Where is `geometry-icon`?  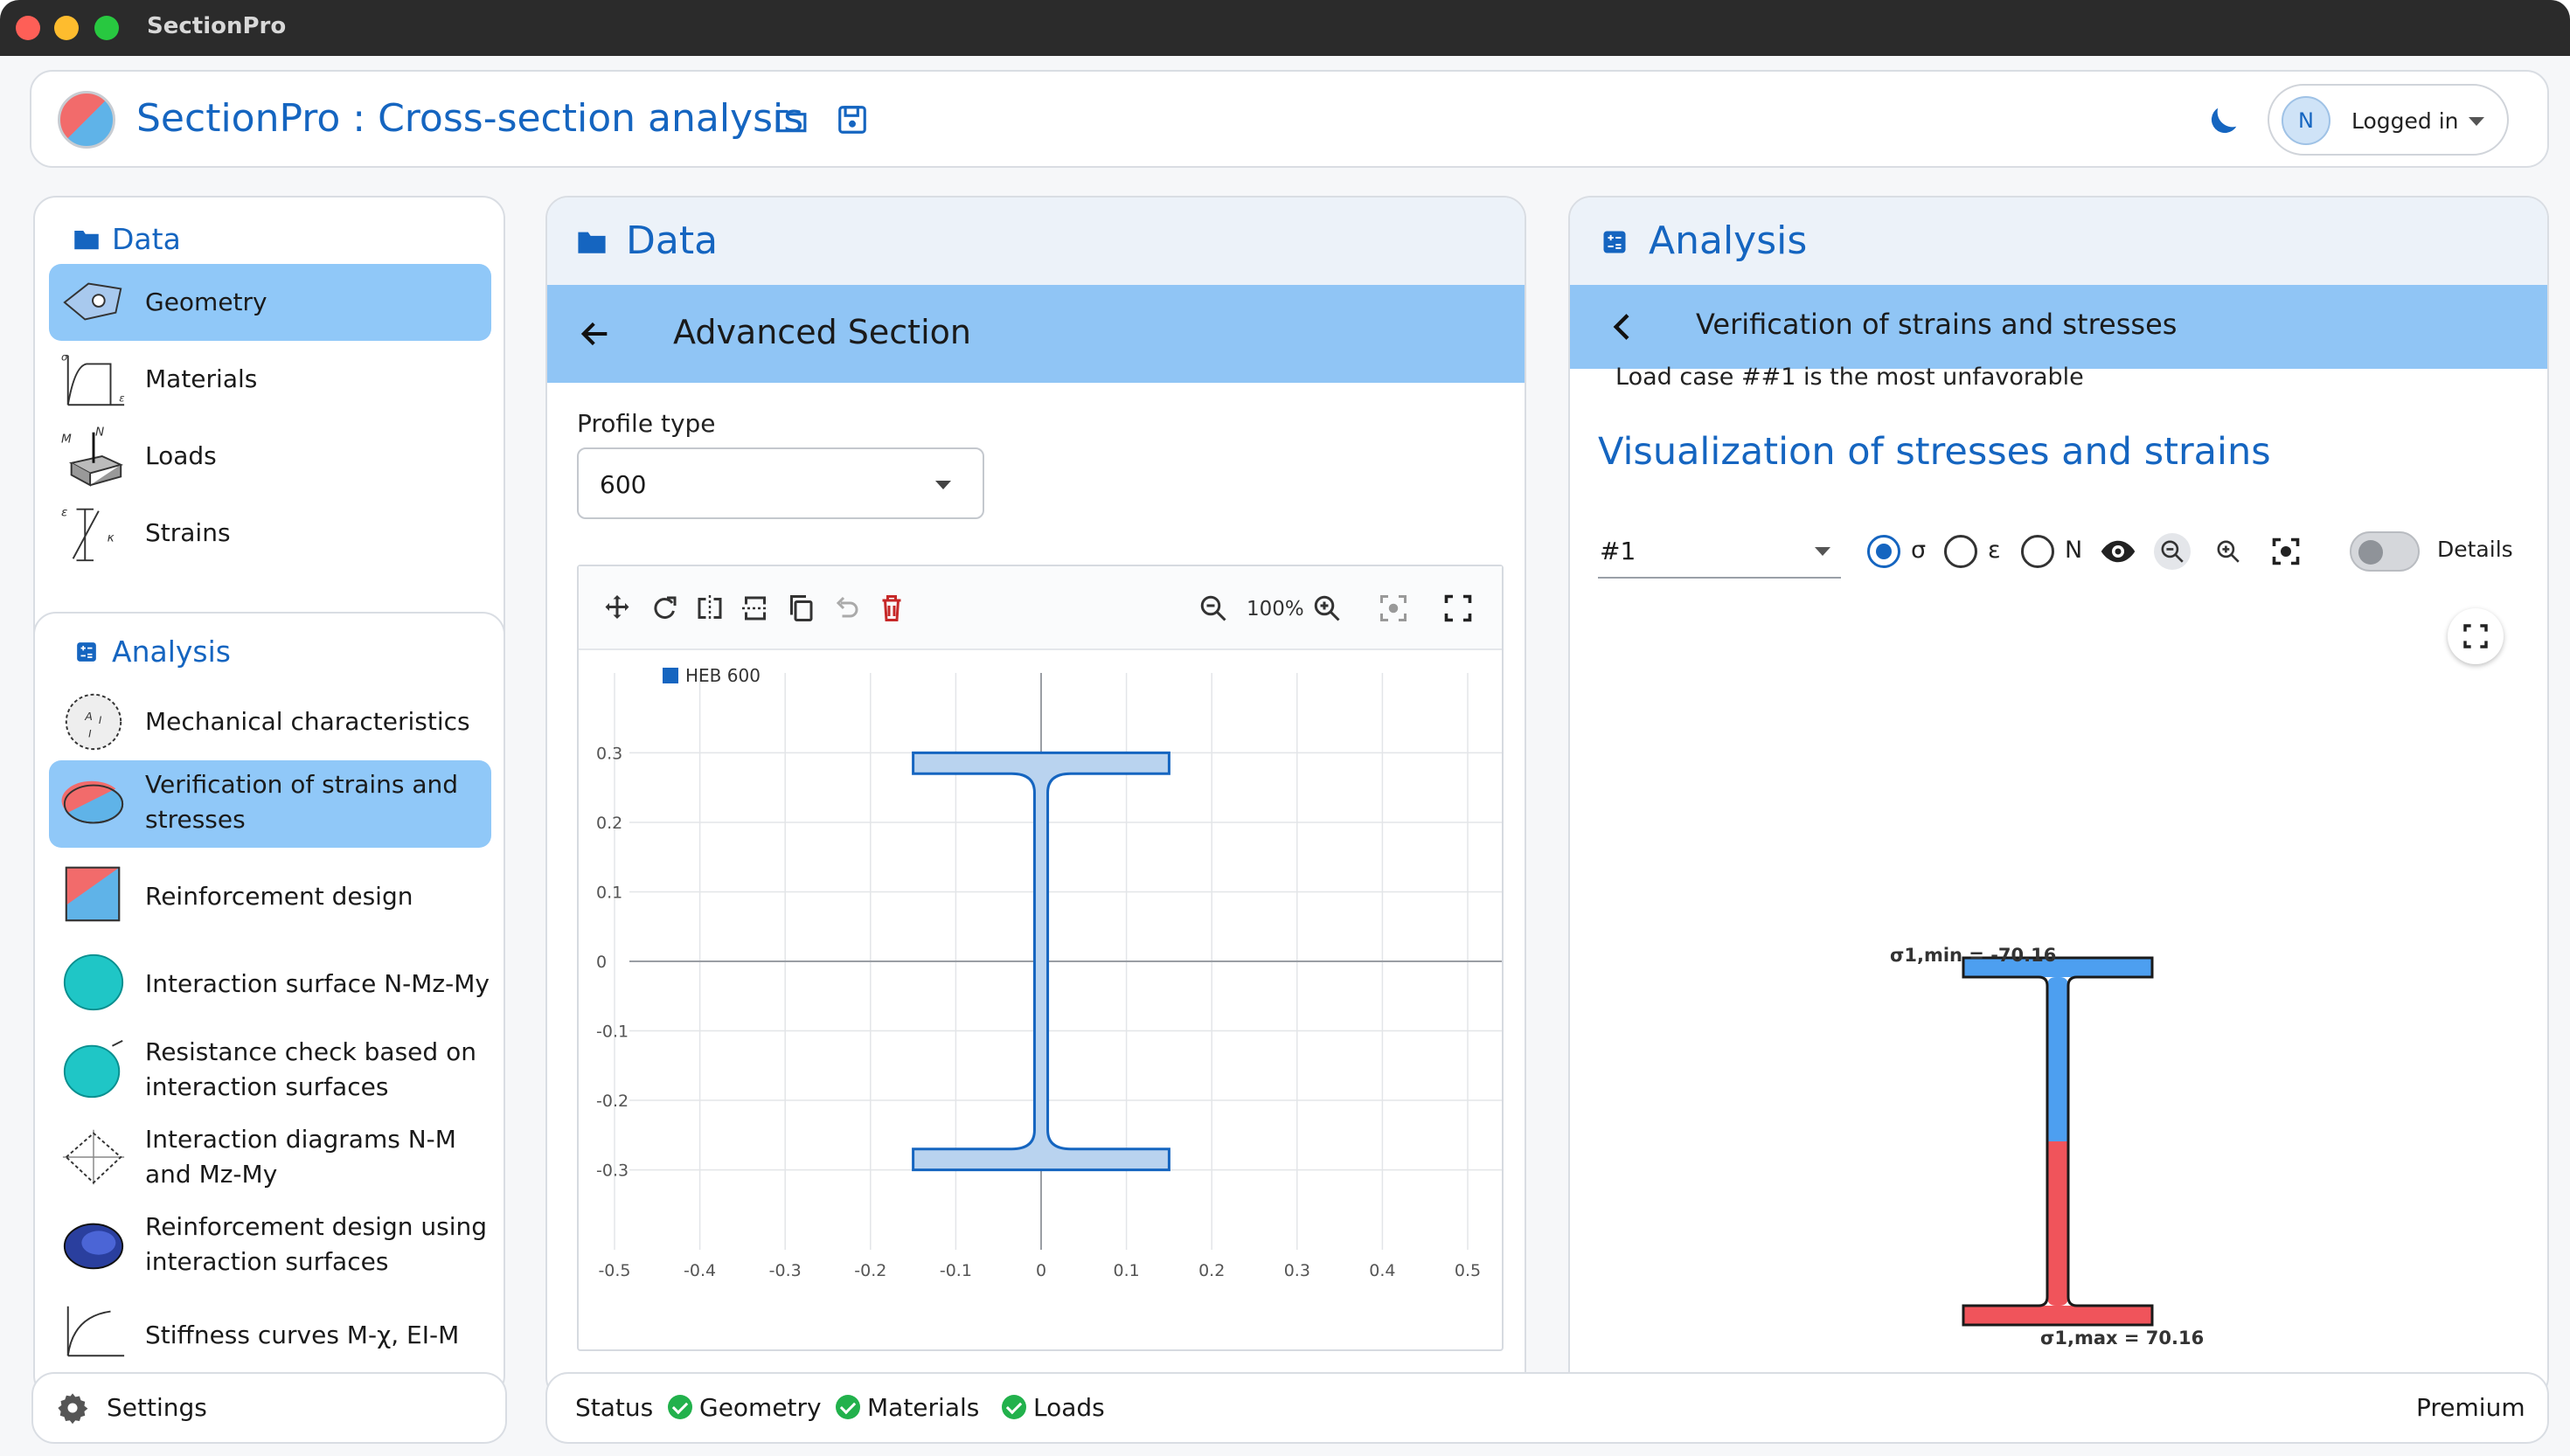
geometry-icon is located at coordinates (92, 301).